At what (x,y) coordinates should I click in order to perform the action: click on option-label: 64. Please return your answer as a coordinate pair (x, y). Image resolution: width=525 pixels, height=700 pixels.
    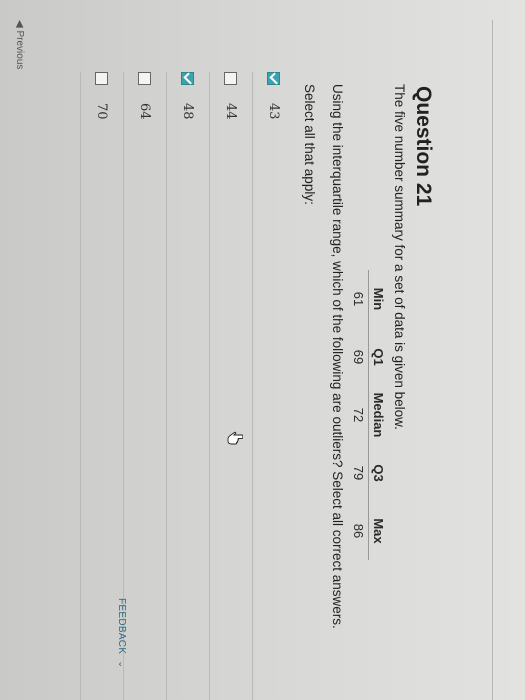
    Looking at the image, I should click on (145, 111).